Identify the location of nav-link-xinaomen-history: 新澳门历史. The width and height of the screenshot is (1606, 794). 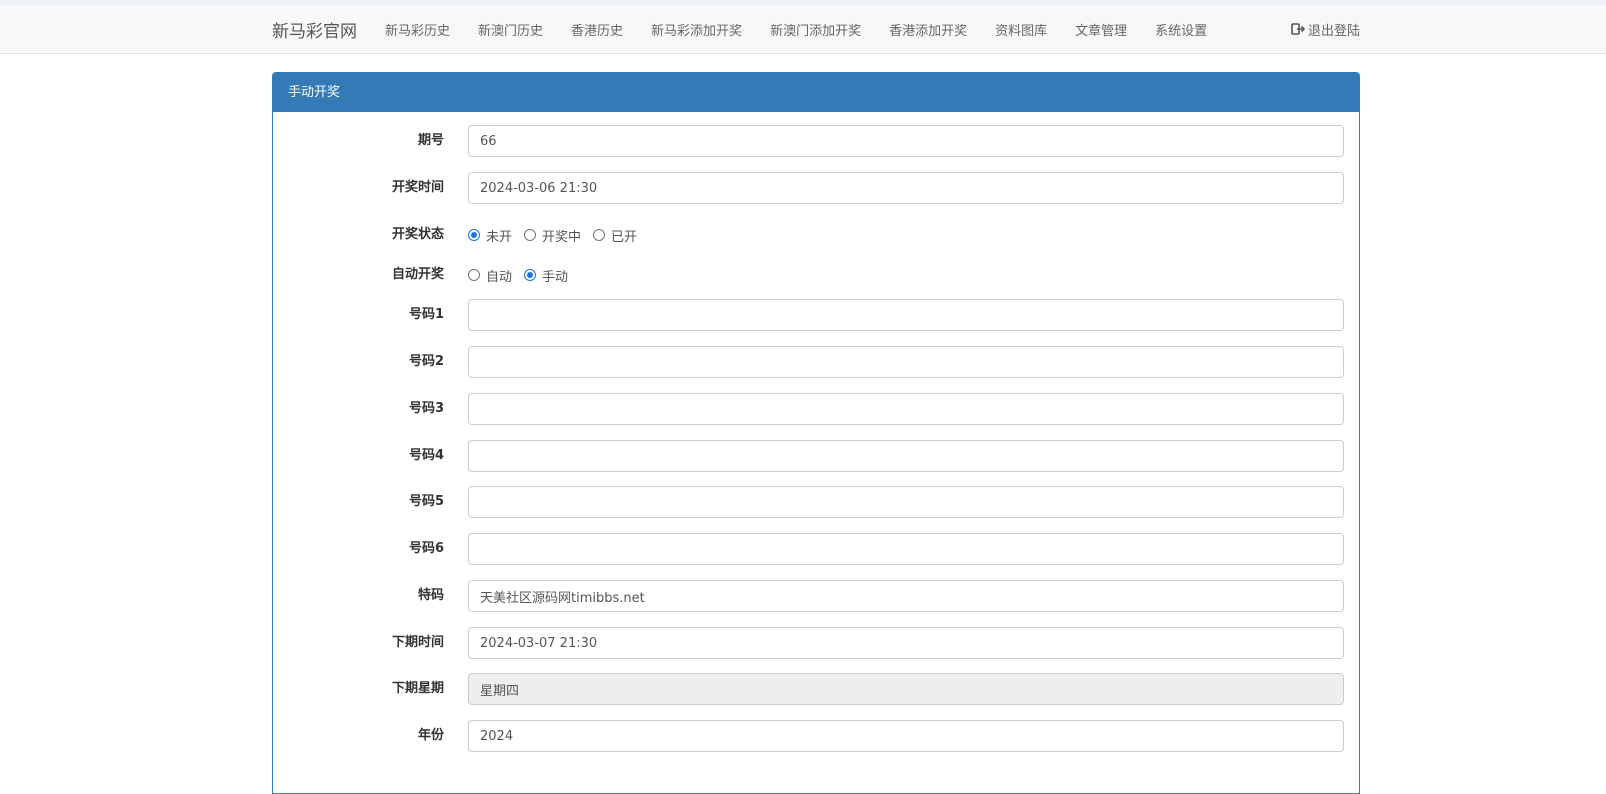
(510, 29).